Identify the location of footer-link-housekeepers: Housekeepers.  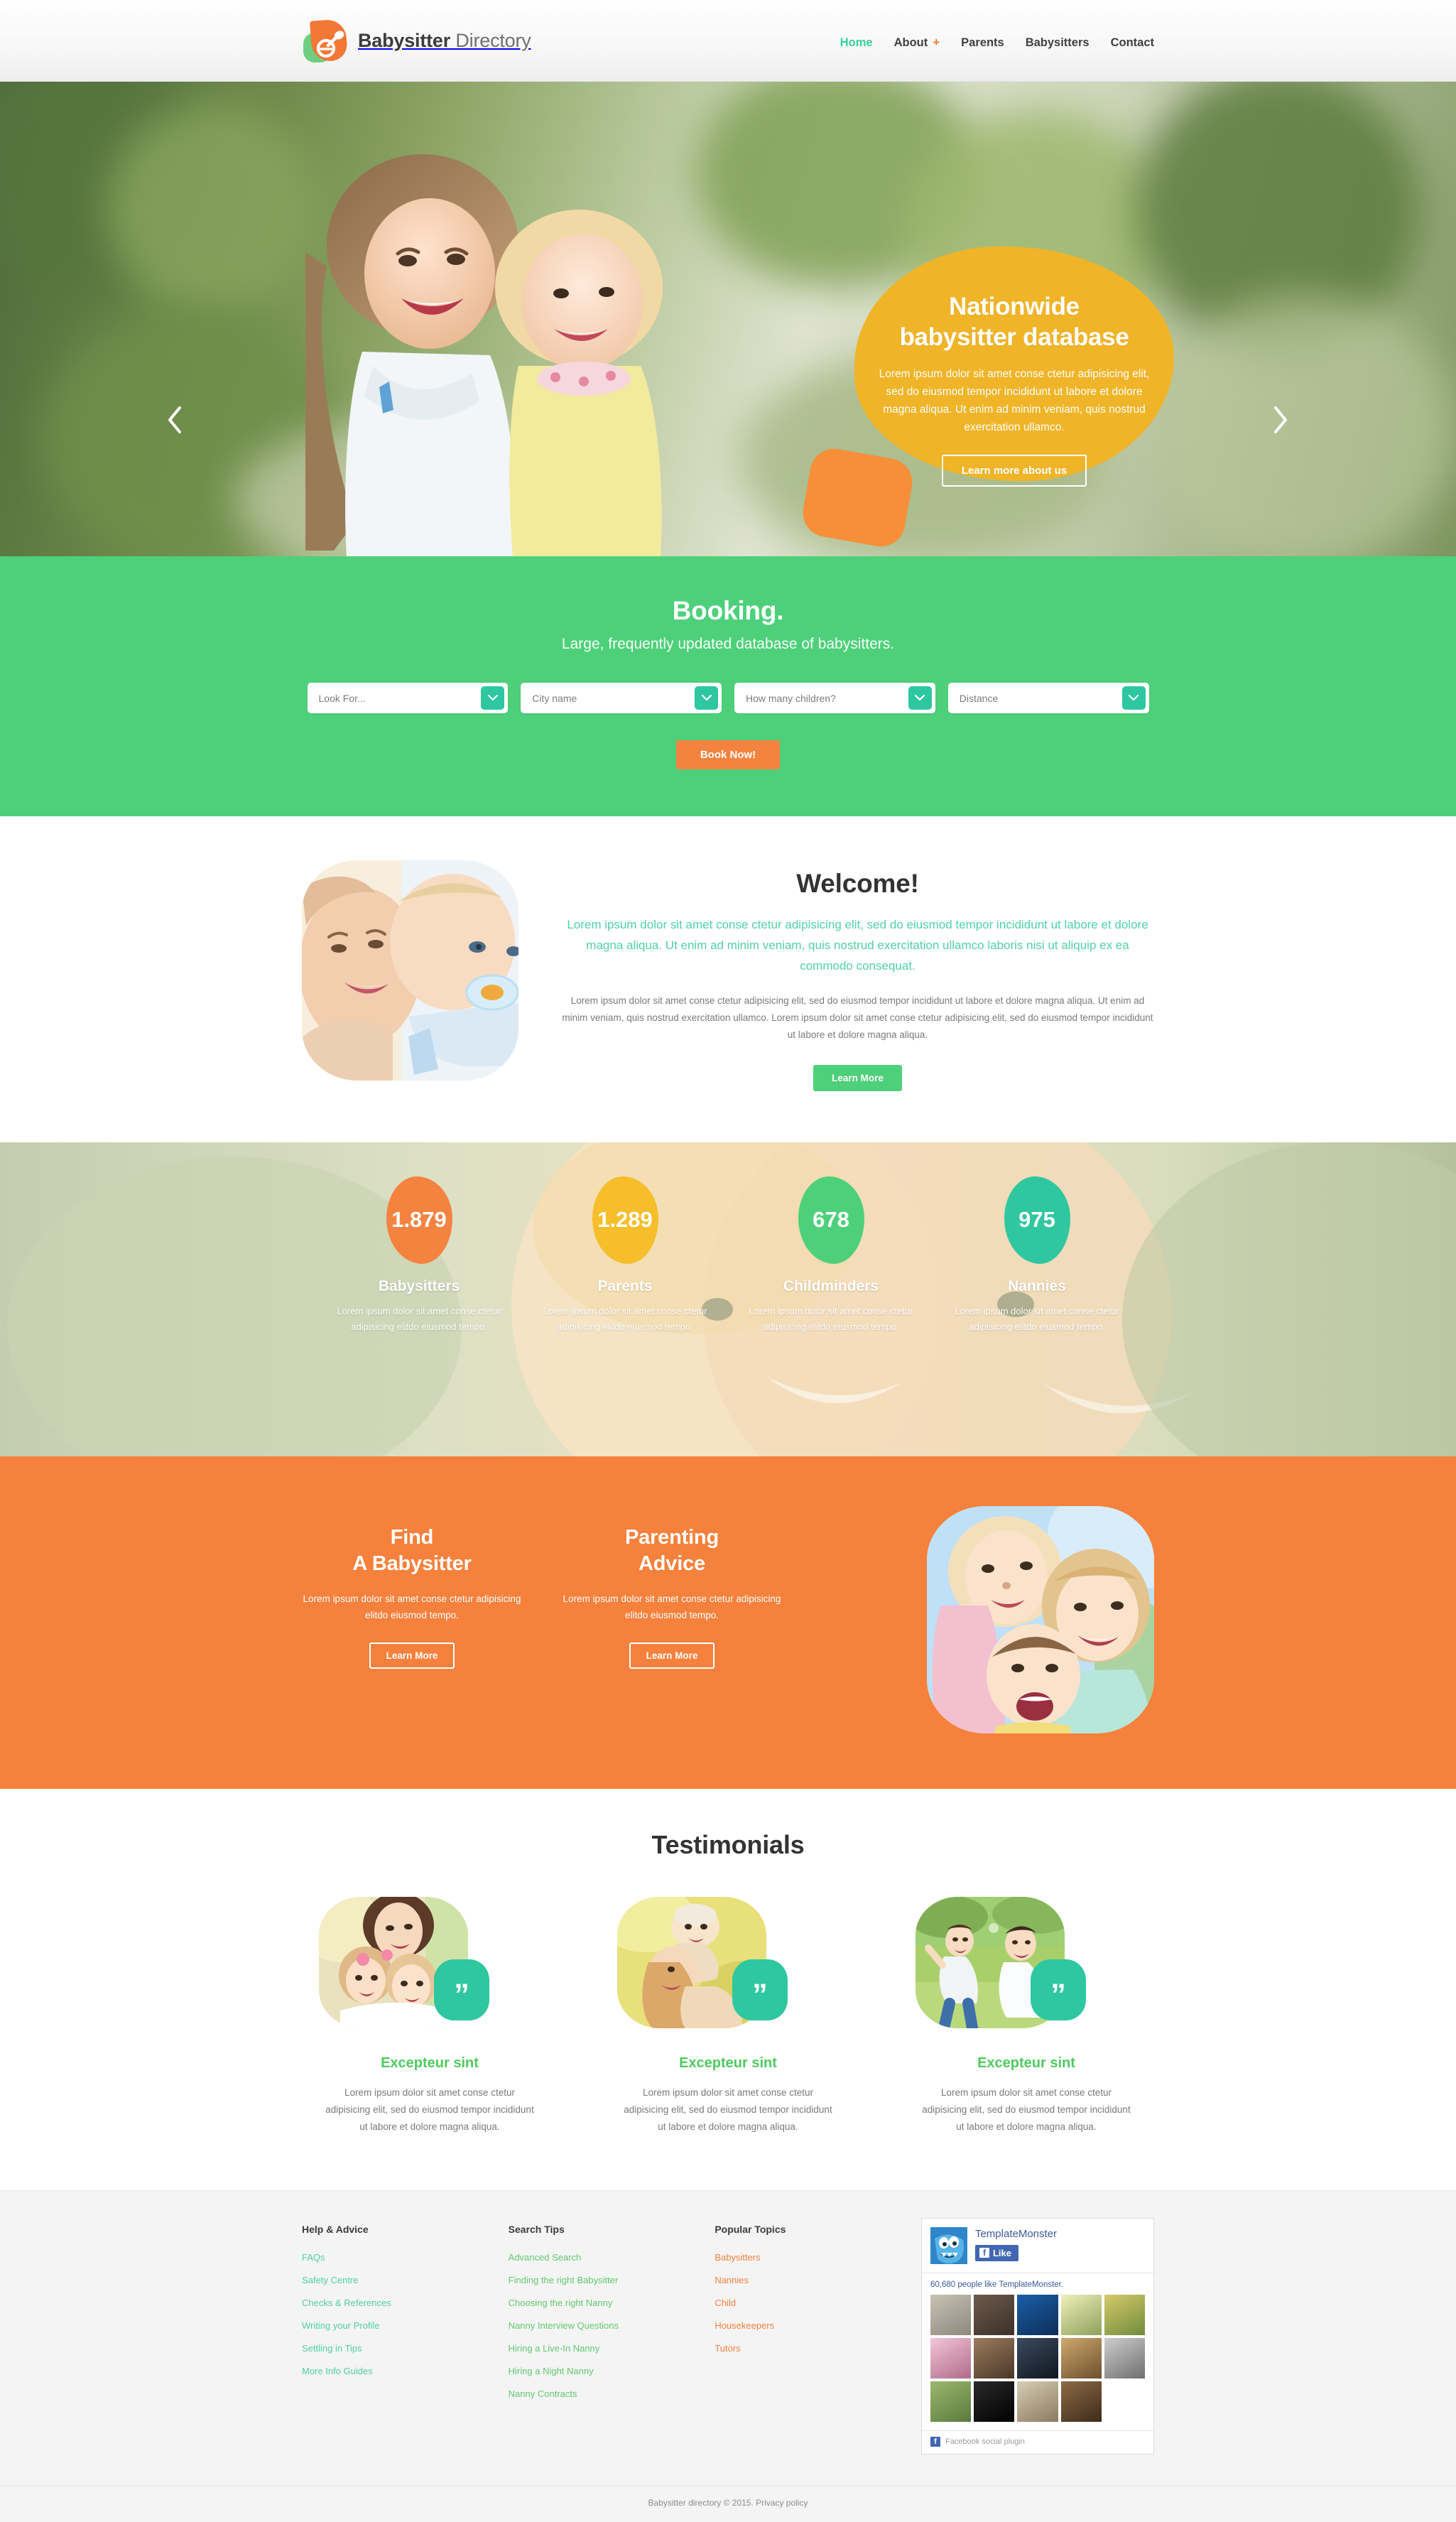
(817, 2326).